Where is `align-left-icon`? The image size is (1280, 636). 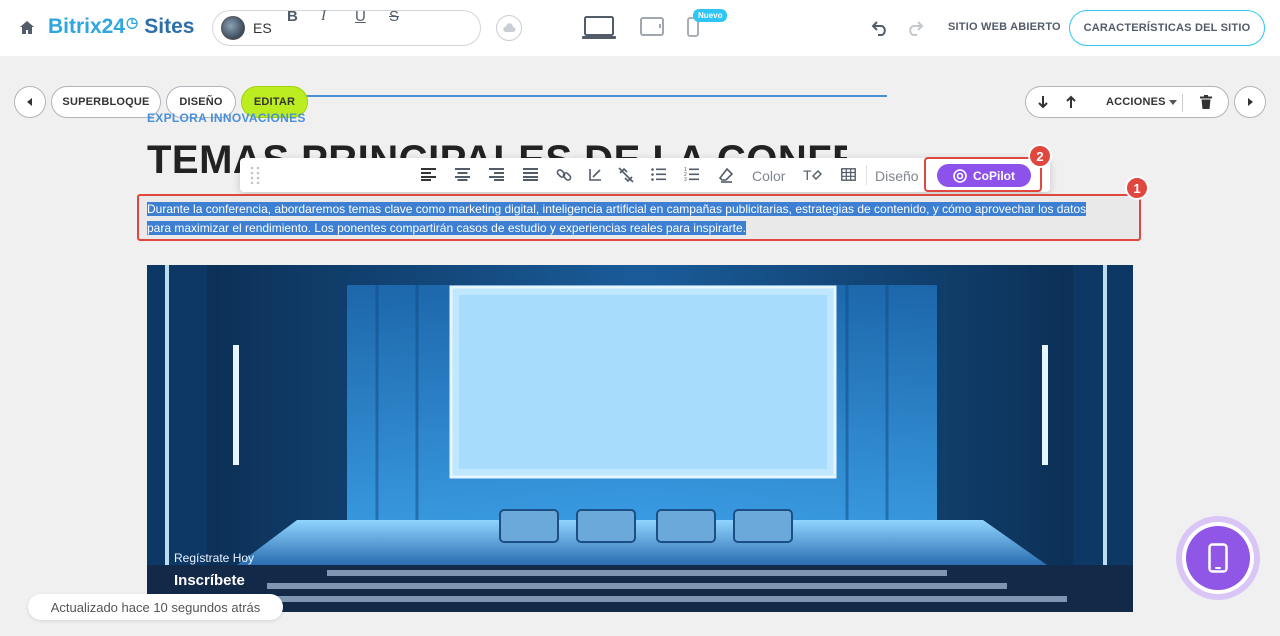
align-left-icon is located at coordinates (428, 174).